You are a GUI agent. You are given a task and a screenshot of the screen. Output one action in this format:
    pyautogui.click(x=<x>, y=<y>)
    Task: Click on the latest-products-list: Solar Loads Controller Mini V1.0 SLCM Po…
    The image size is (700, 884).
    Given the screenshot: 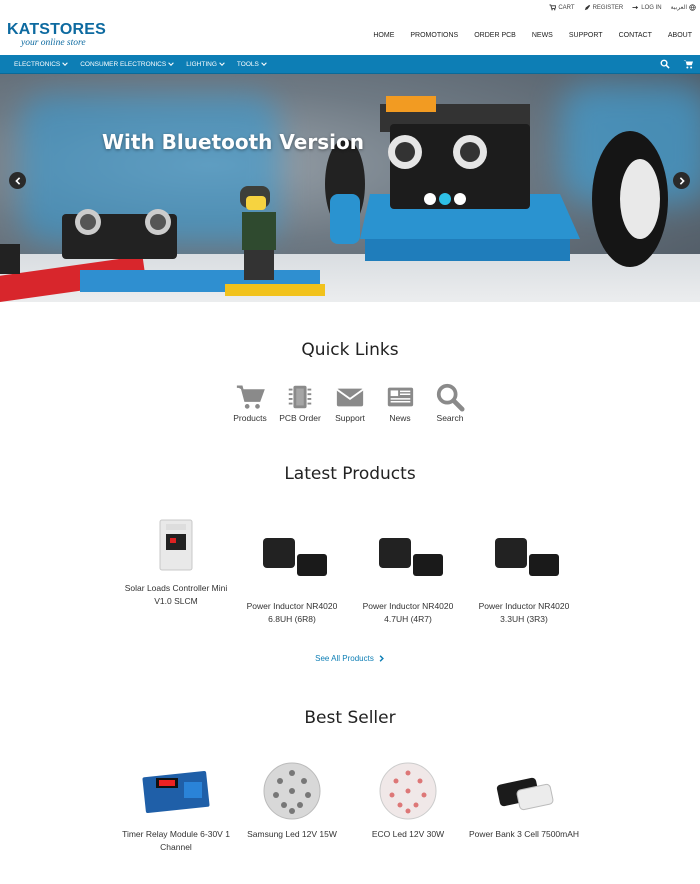 What is the action you would take?
    pyautogui.click(x=350, y=568)
    